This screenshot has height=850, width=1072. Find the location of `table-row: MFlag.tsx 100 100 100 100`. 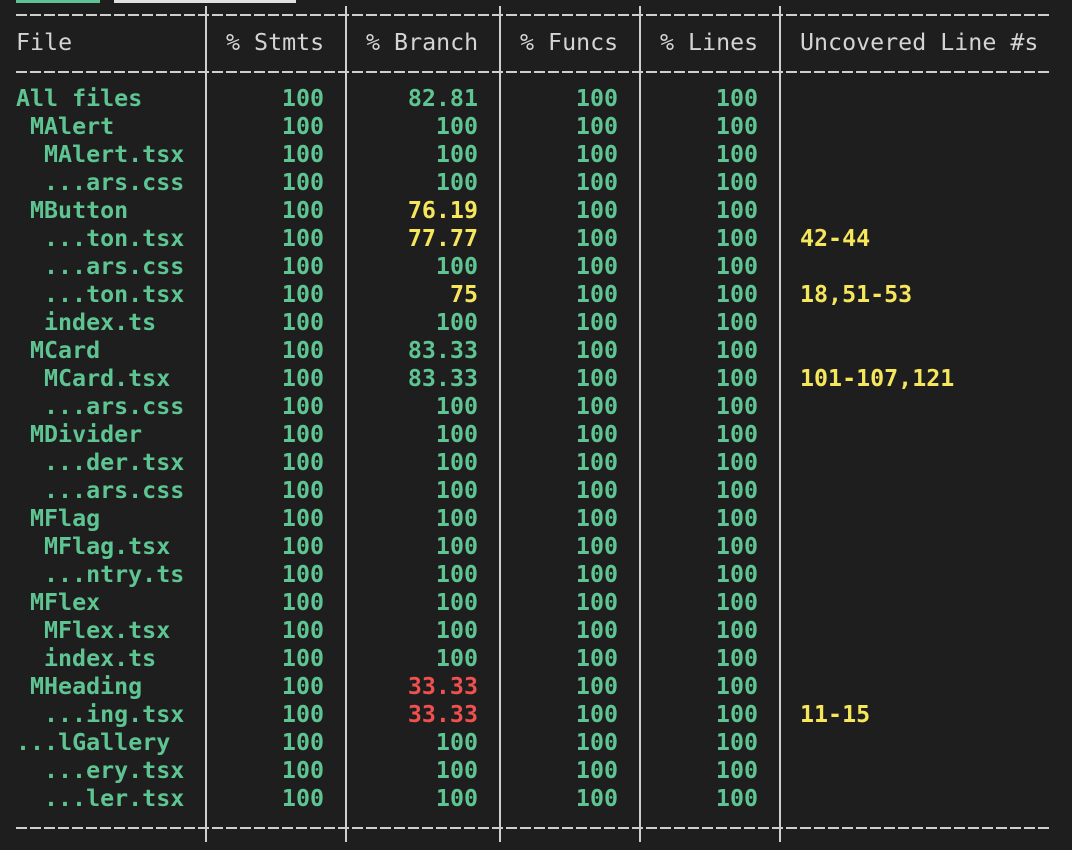

table-row: MFlag.tsx 100 100 100 100 is located at coordinates (536, 547).